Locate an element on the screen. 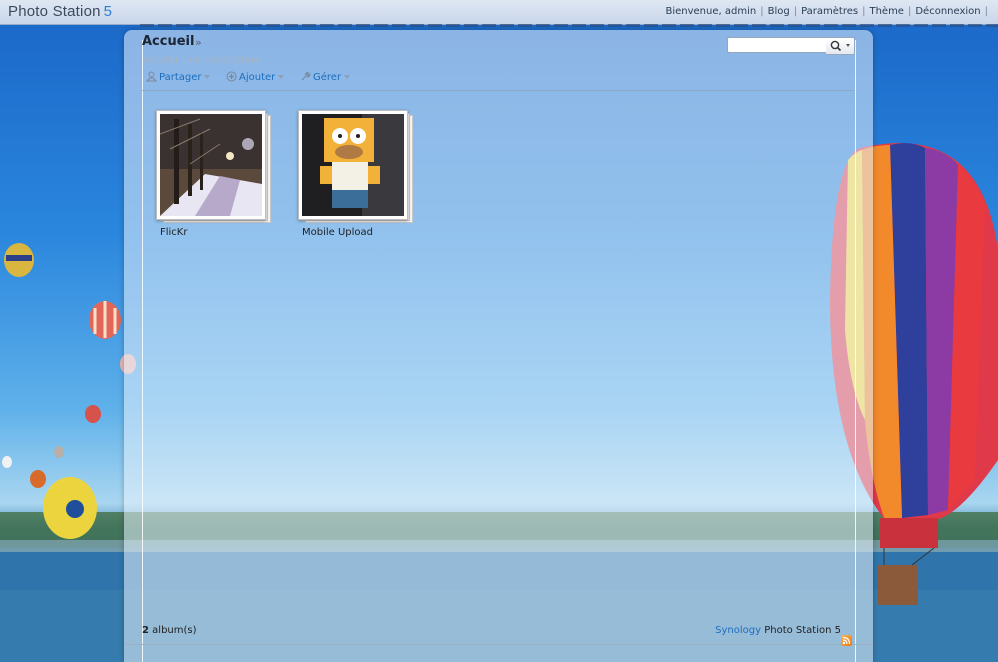 The height and width of the screenshot is (662, 998). manage-menu-button: Gérer is located at coordinates (325, 77).